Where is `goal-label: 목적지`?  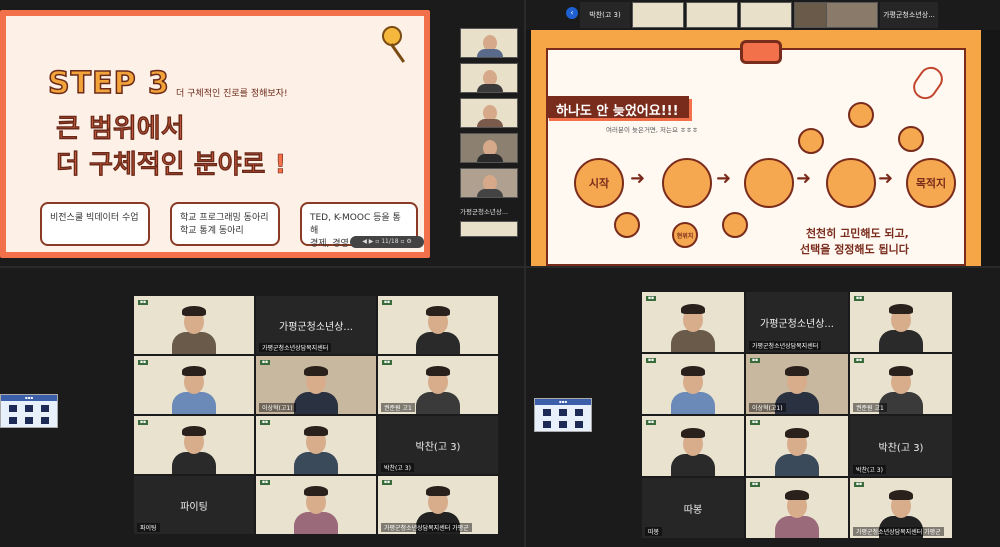 goal-label: 목적지 is located at coordinates (931, 183).